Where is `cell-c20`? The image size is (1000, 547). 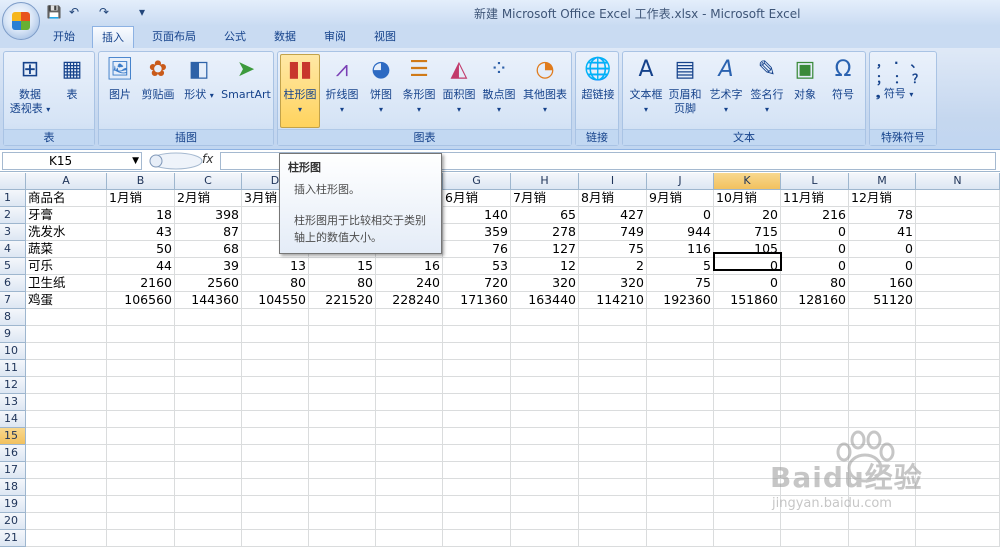
cell-c20 is located at coordinates (208, 521).